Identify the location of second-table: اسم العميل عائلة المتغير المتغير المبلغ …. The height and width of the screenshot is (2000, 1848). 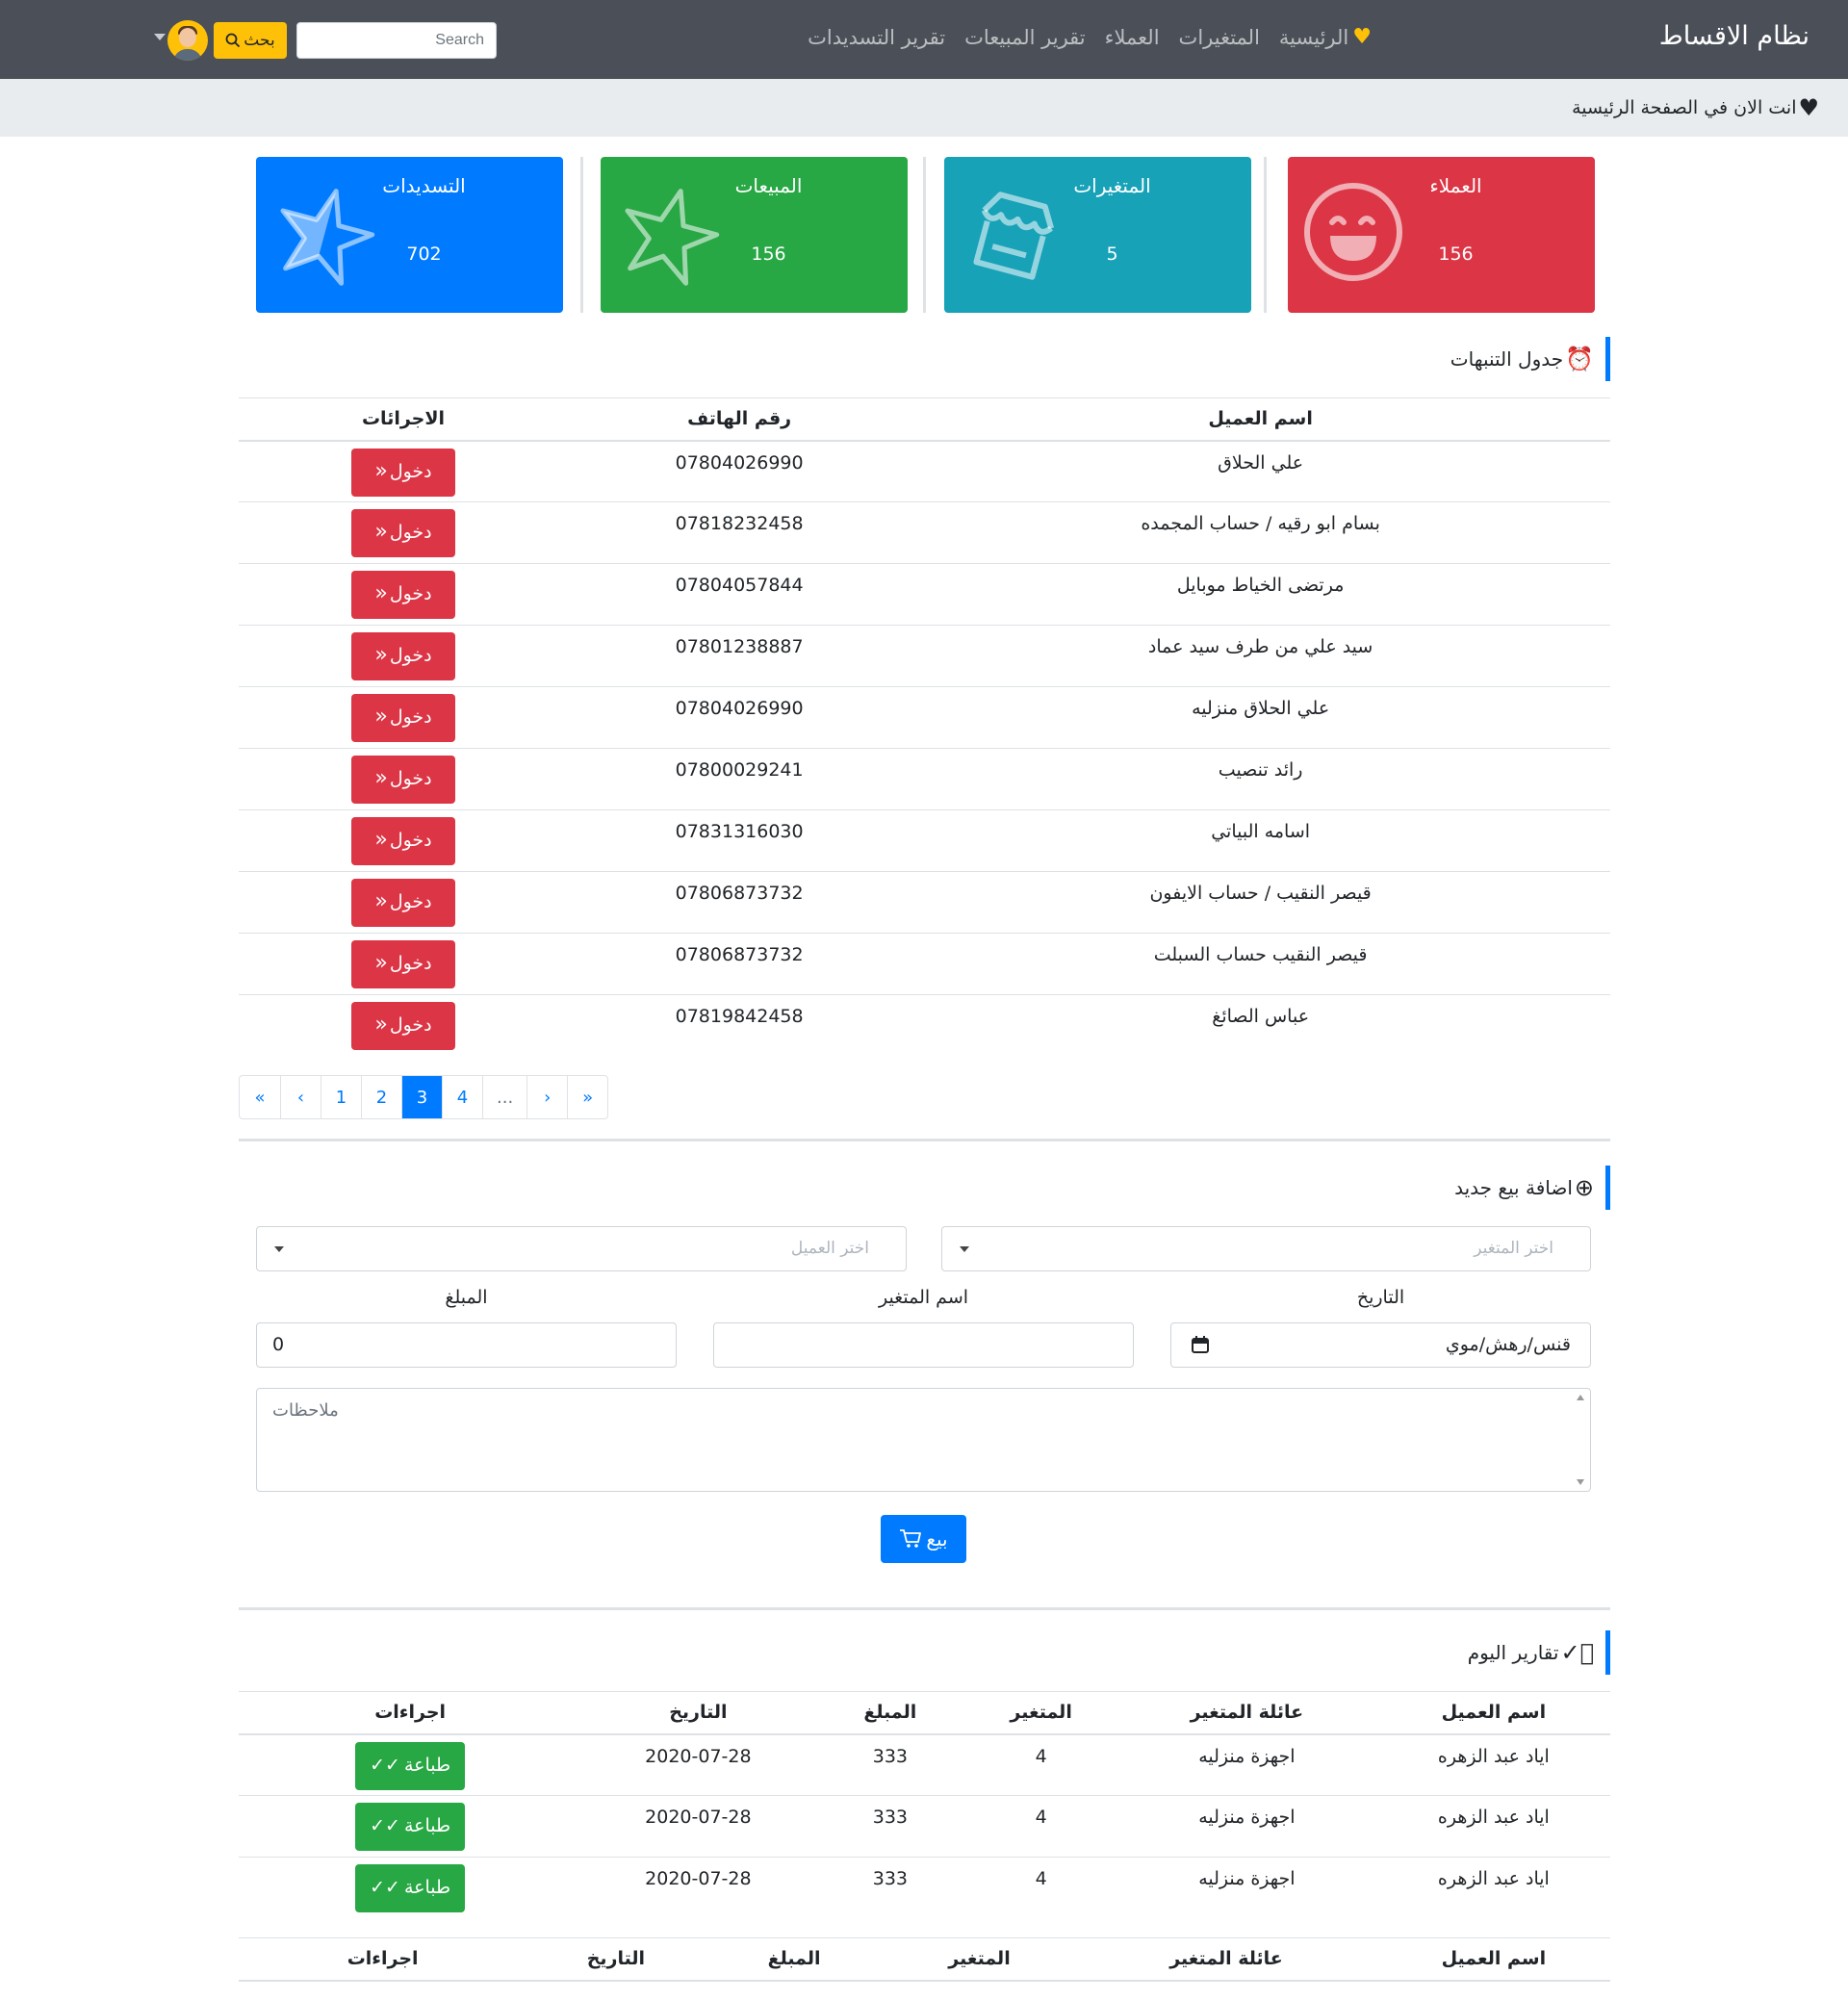
(924, 1959).